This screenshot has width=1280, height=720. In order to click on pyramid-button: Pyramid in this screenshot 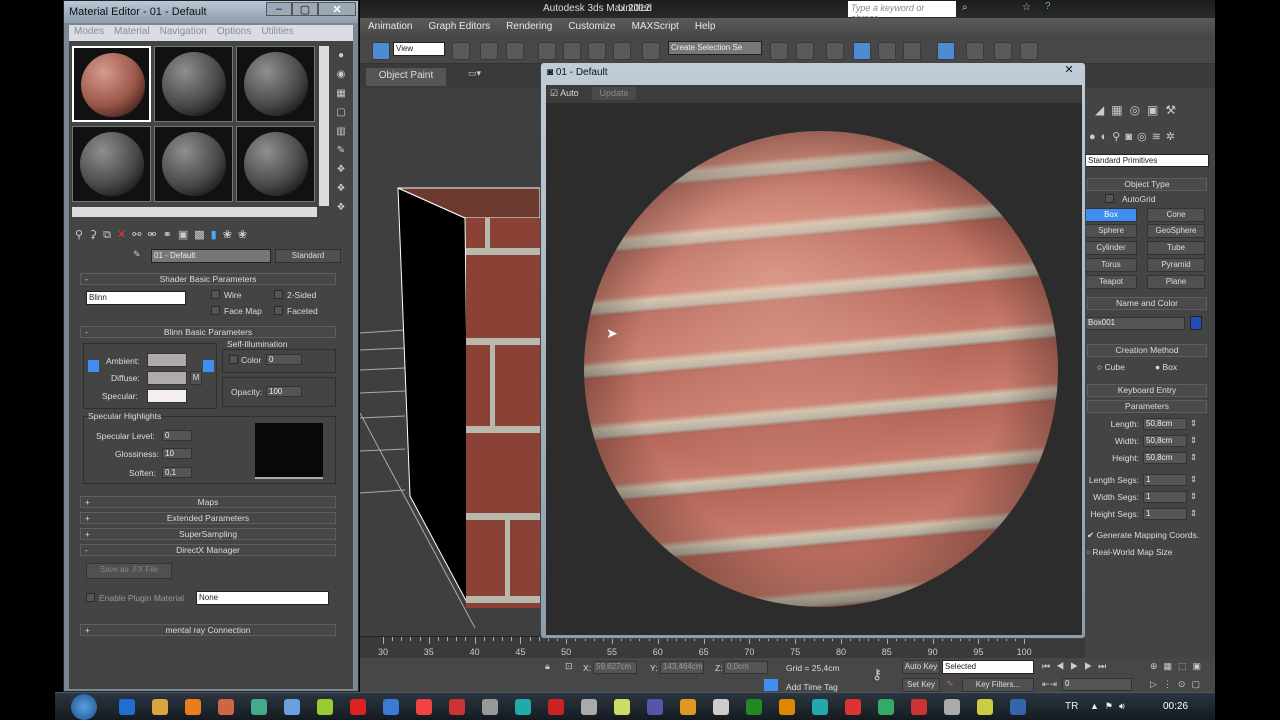, I will do `click(1176, 265)`.